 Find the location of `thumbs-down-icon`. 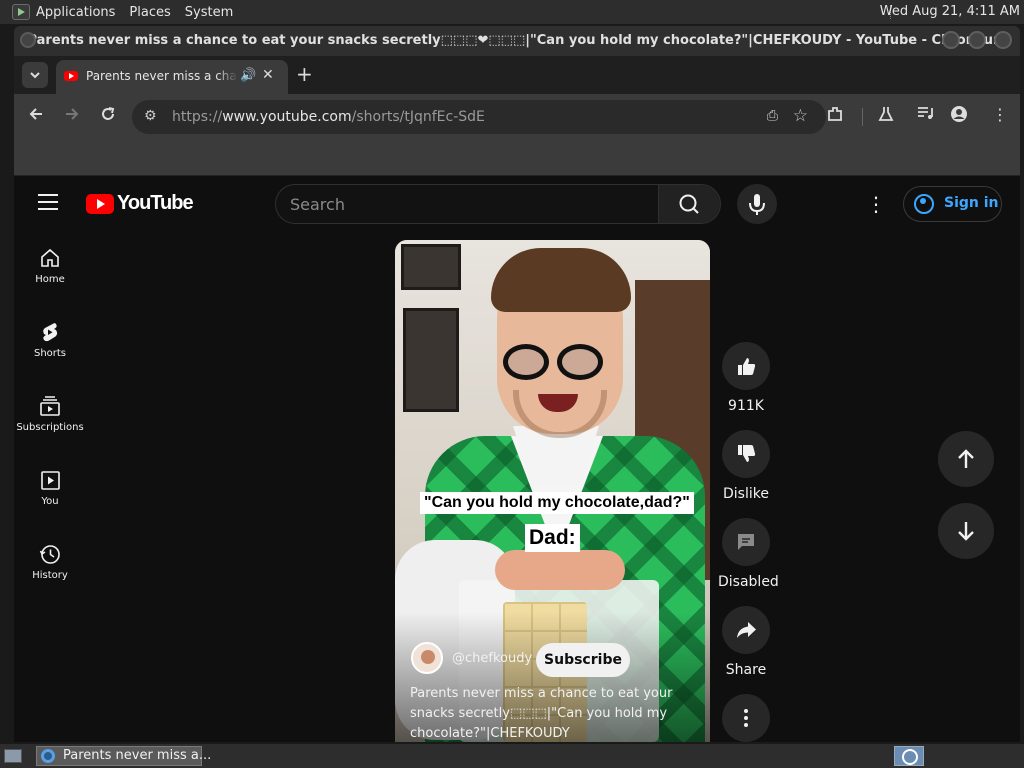

thumbs-down-icon is located at coordinates (747, 453).